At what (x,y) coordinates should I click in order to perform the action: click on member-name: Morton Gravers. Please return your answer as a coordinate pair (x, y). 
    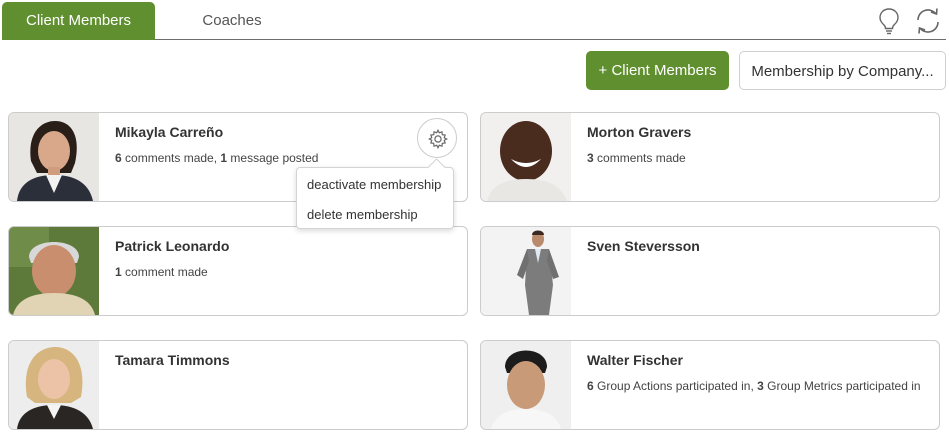
    Looking at the image, I should click on (639, 132).